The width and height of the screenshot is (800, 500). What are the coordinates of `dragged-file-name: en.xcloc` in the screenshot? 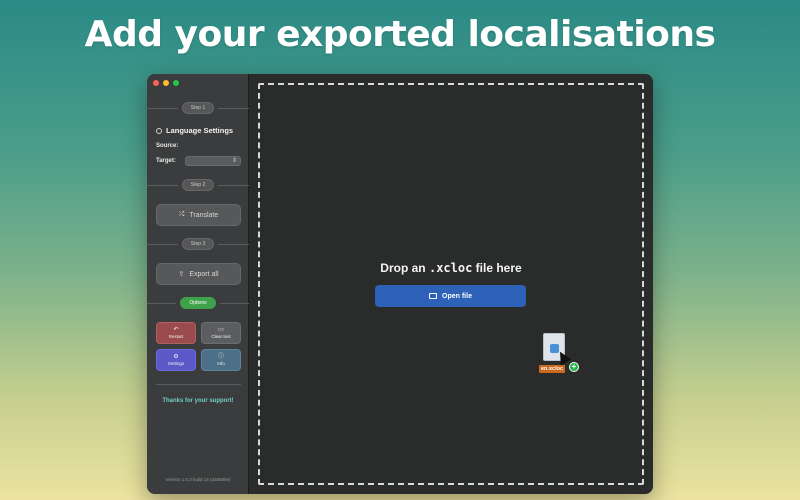 It's located at (552, 369).